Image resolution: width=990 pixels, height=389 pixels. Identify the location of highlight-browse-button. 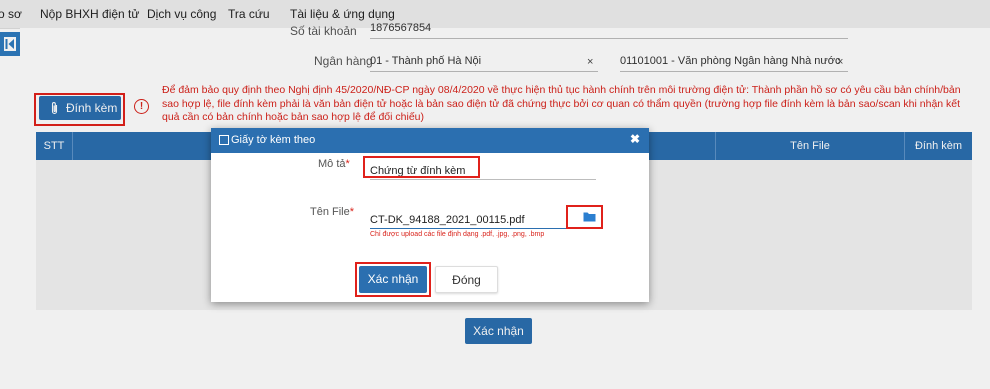
(584, 217).